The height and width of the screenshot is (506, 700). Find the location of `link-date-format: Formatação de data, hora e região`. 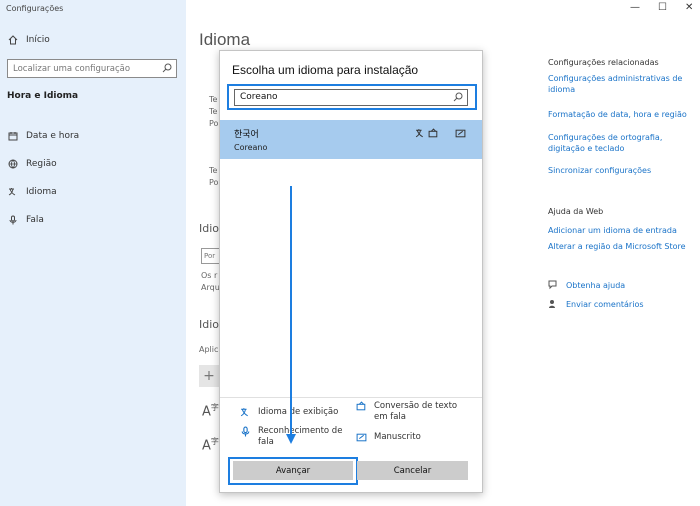

link-date-format: Formatação de data, hora e região is located at coordinates (623, 114).